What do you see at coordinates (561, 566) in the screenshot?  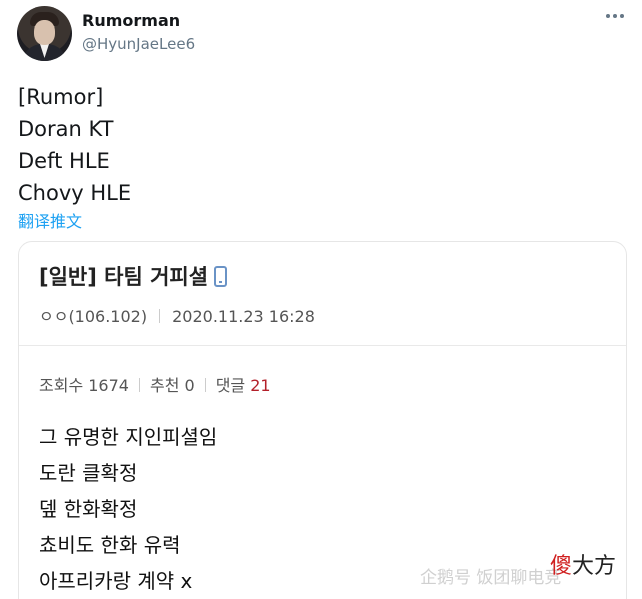 I see `brand-red: 傻` at bounding box center [561, 566].